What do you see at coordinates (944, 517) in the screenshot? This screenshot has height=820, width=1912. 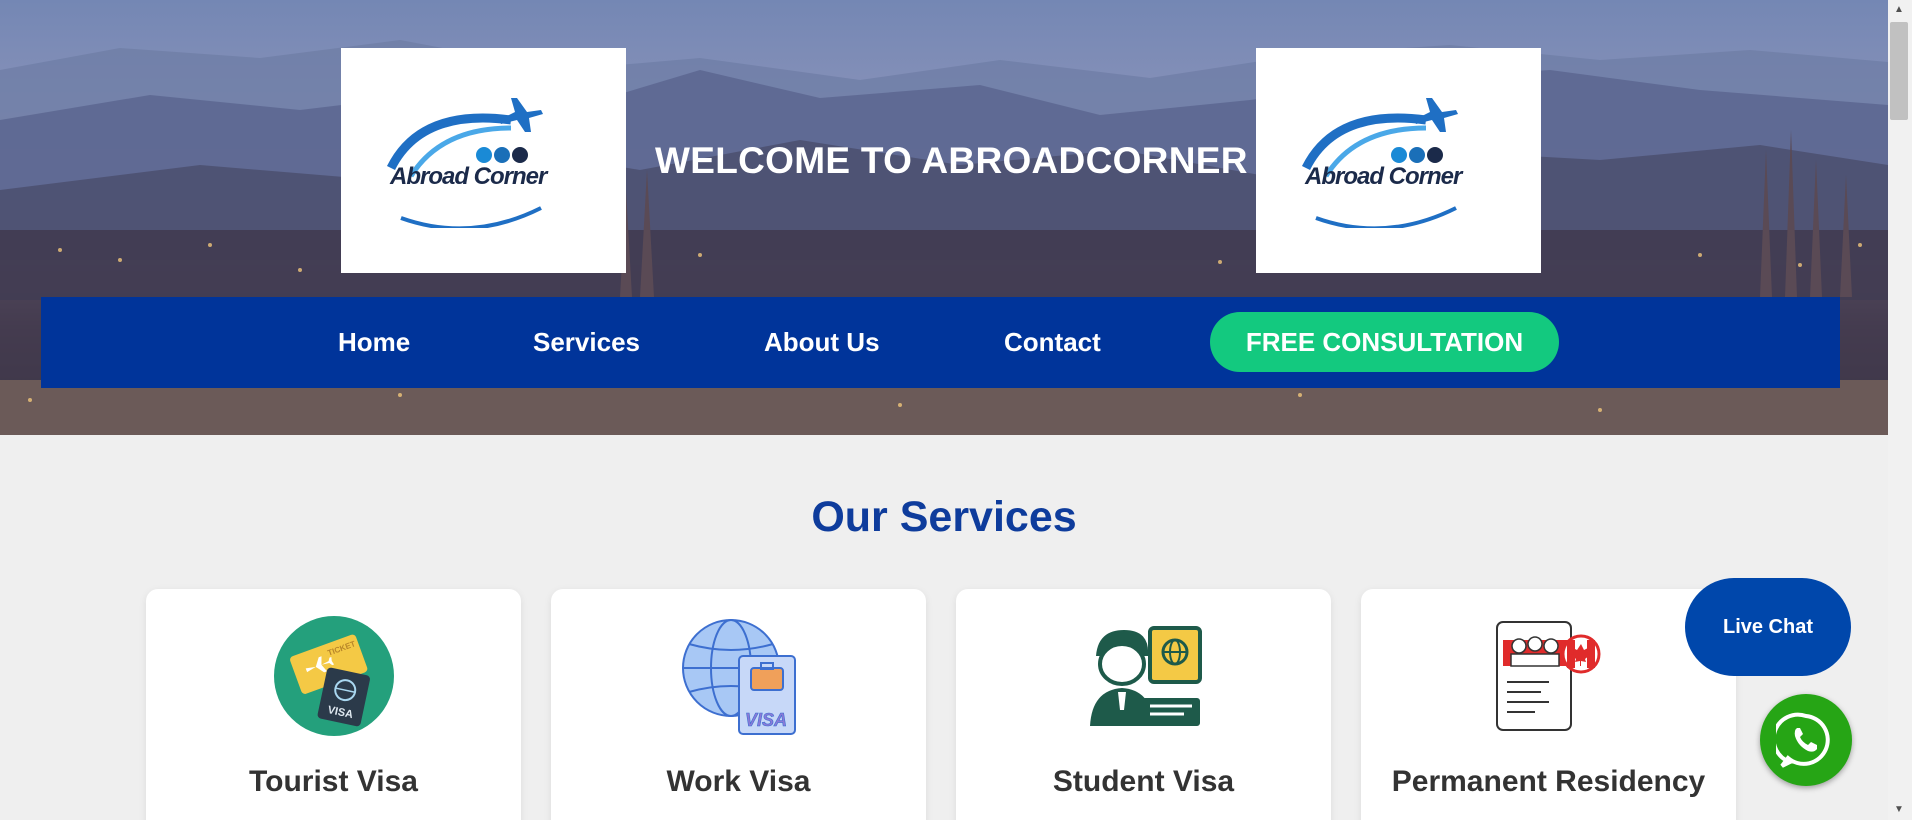 I see `services-heading: Our Services` at bounding box center [944, 517].